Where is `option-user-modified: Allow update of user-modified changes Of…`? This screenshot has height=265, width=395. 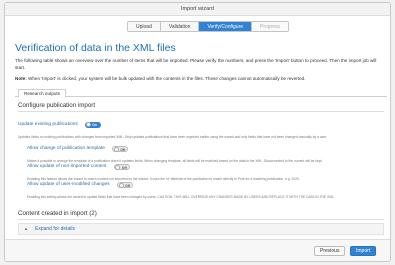
option-user-modified: Allow update of user-modified changes Of… is located at coordinates (205, 187).